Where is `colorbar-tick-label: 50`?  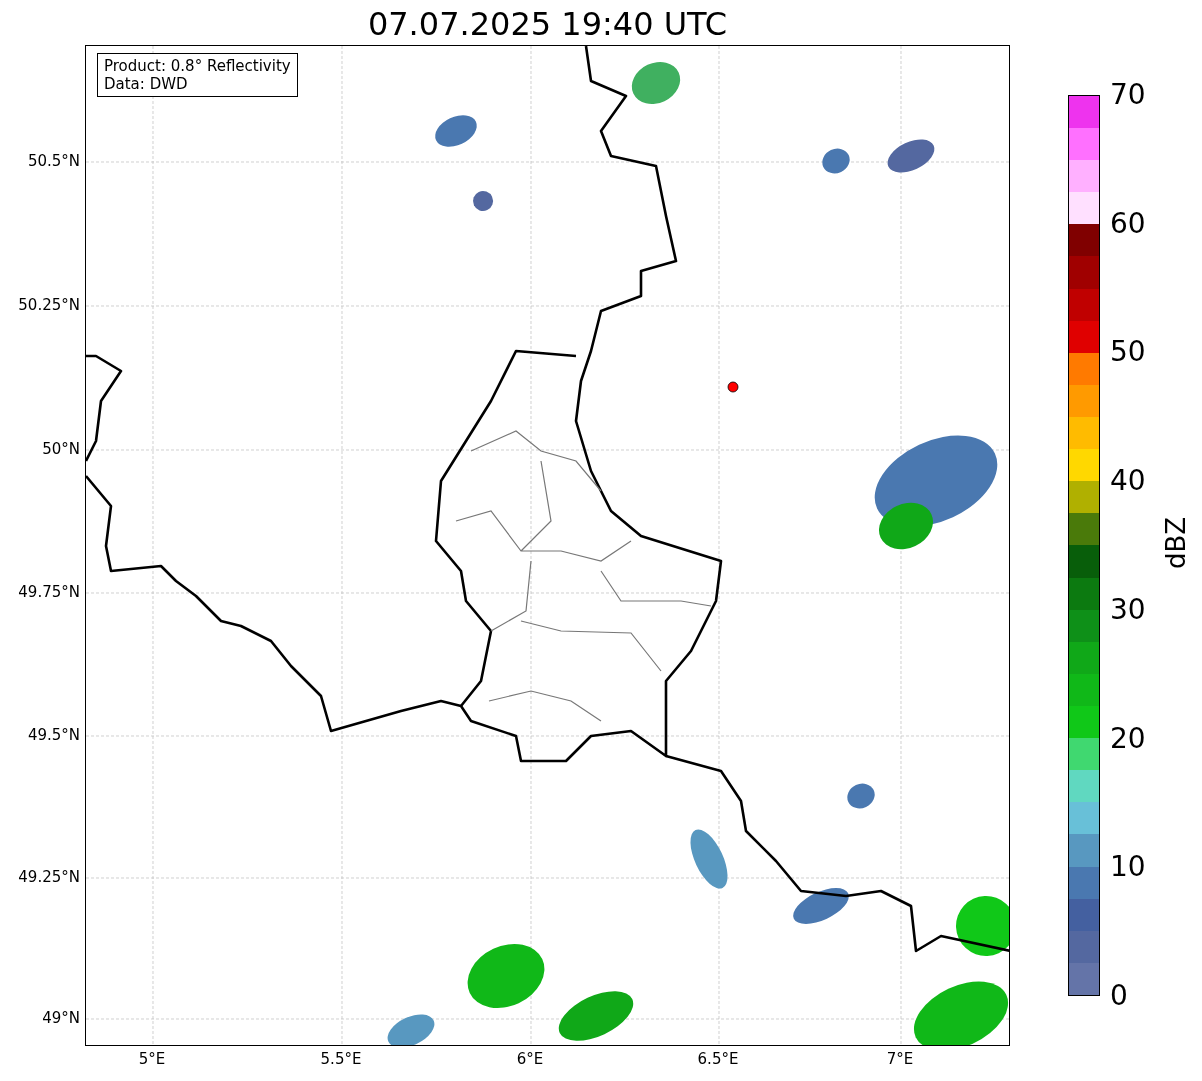 colorbar-tick-label: 50 is located at coordinates (1128, 352).